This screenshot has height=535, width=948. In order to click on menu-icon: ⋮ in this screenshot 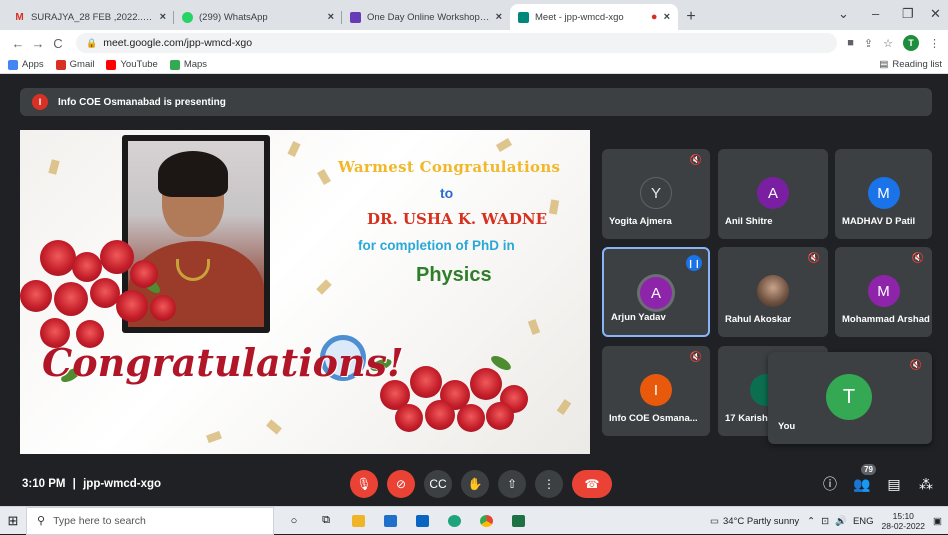, I will do `click(934, 43)`.